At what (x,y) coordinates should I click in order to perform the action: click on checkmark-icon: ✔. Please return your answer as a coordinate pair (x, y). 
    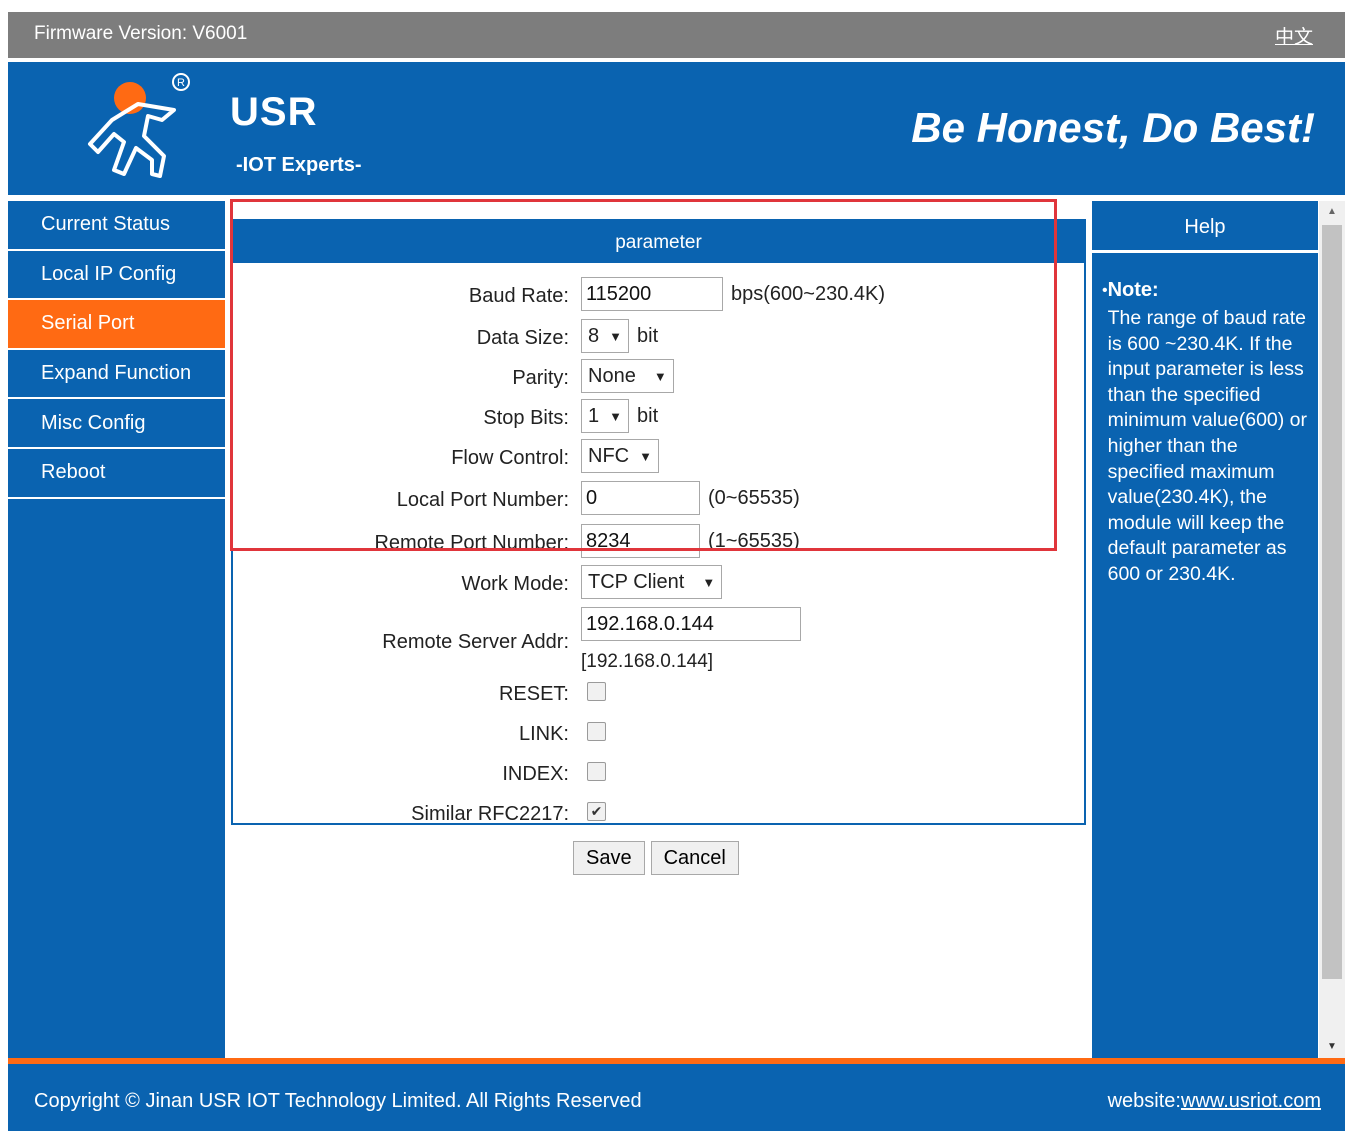
    Looking at the image, I should click on (596, 811).